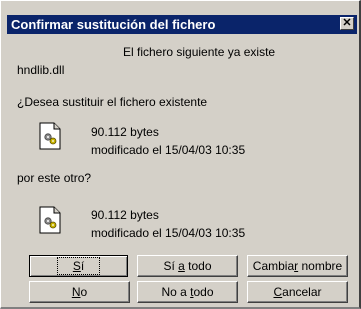 This screenshot has height=309, width=361. I want to click on no-button: No, so click(79, 292).